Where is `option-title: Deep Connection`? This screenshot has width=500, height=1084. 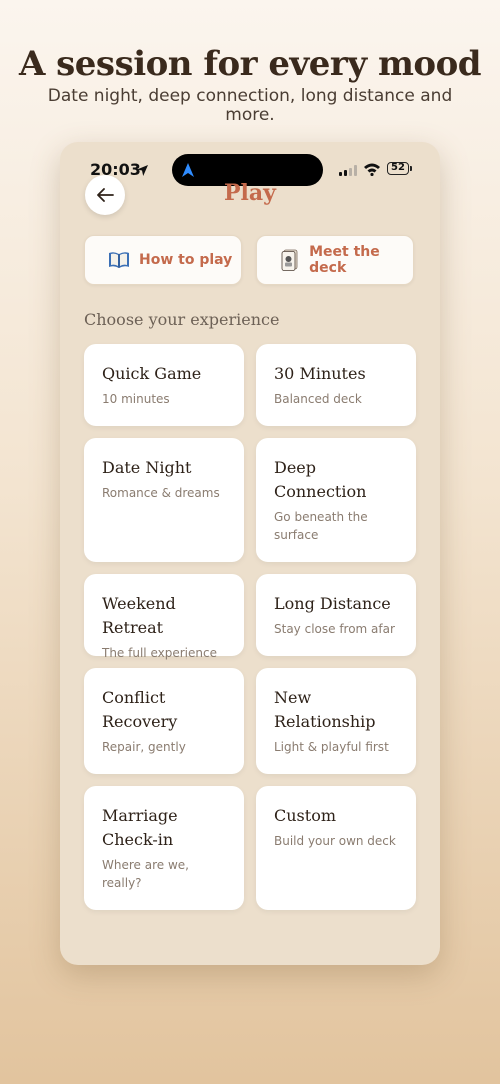 option-title: Deep Connection is located at coordinates (320, 479).